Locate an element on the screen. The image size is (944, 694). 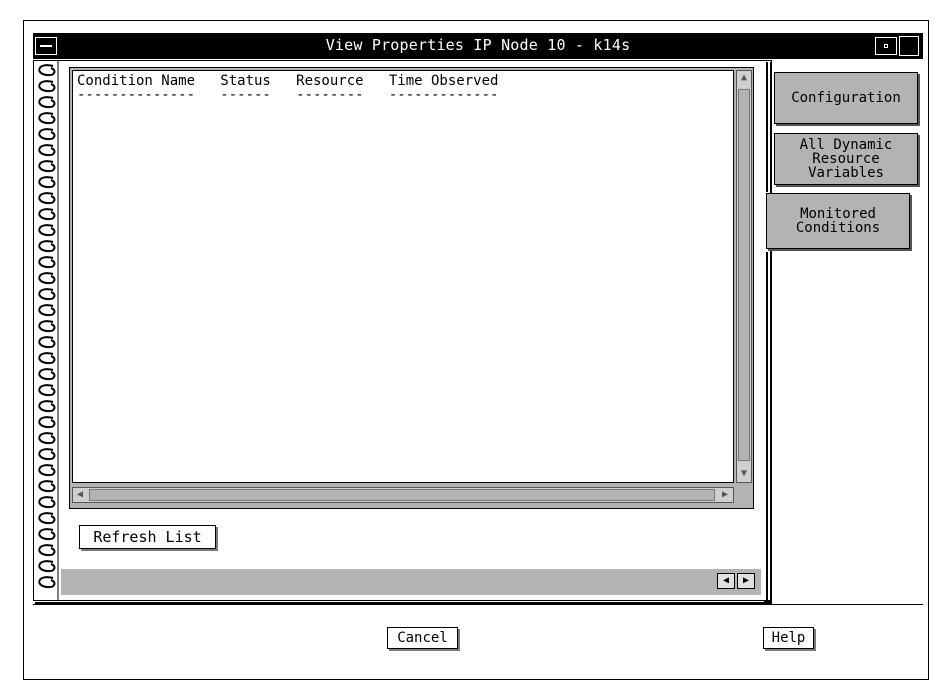
maximize-icon is located at coordinates (909, 46).